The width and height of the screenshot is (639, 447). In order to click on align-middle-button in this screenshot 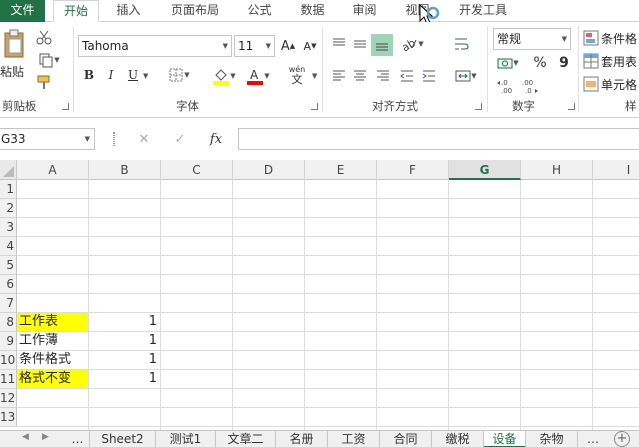, I will do `click(360, 44)`.